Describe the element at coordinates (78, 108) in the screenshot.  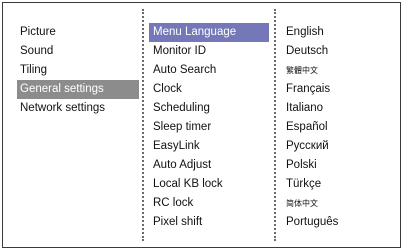
I see `main-menu-item-network-settings: Network settings` at that location.